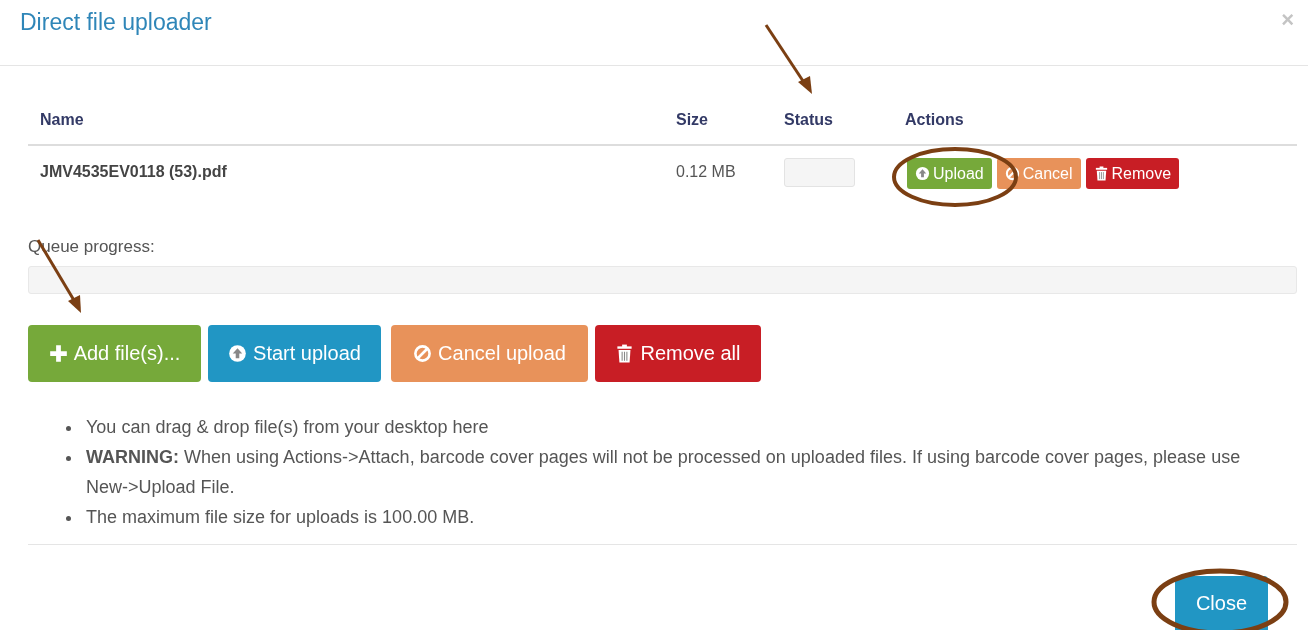  What do you see at coordinates (489, 353) in the screenshot?
I see `cancel-upload-button: Cancel upload` at bounding box center [489, 353].